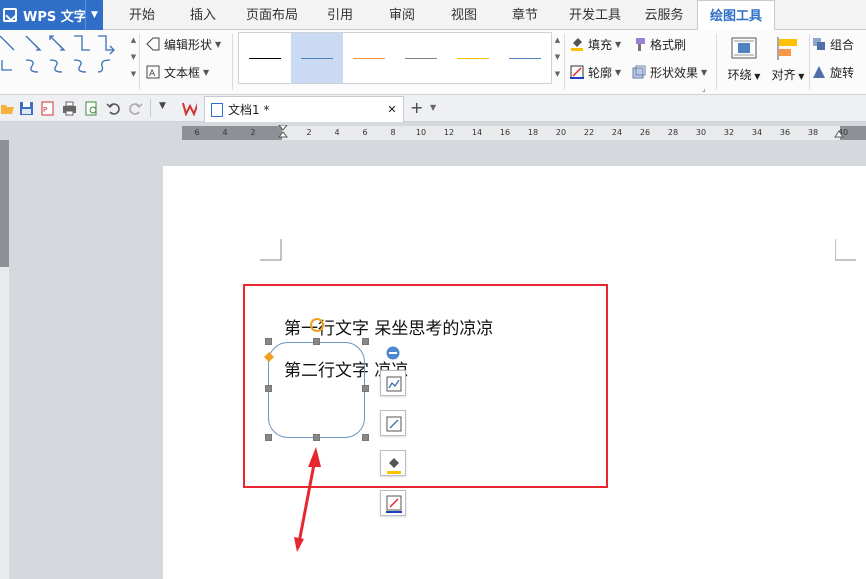  What do you see at coordinates (7, 108) in the screenshot?
I see `open-folder-icon` at bounding box center [7, 108].